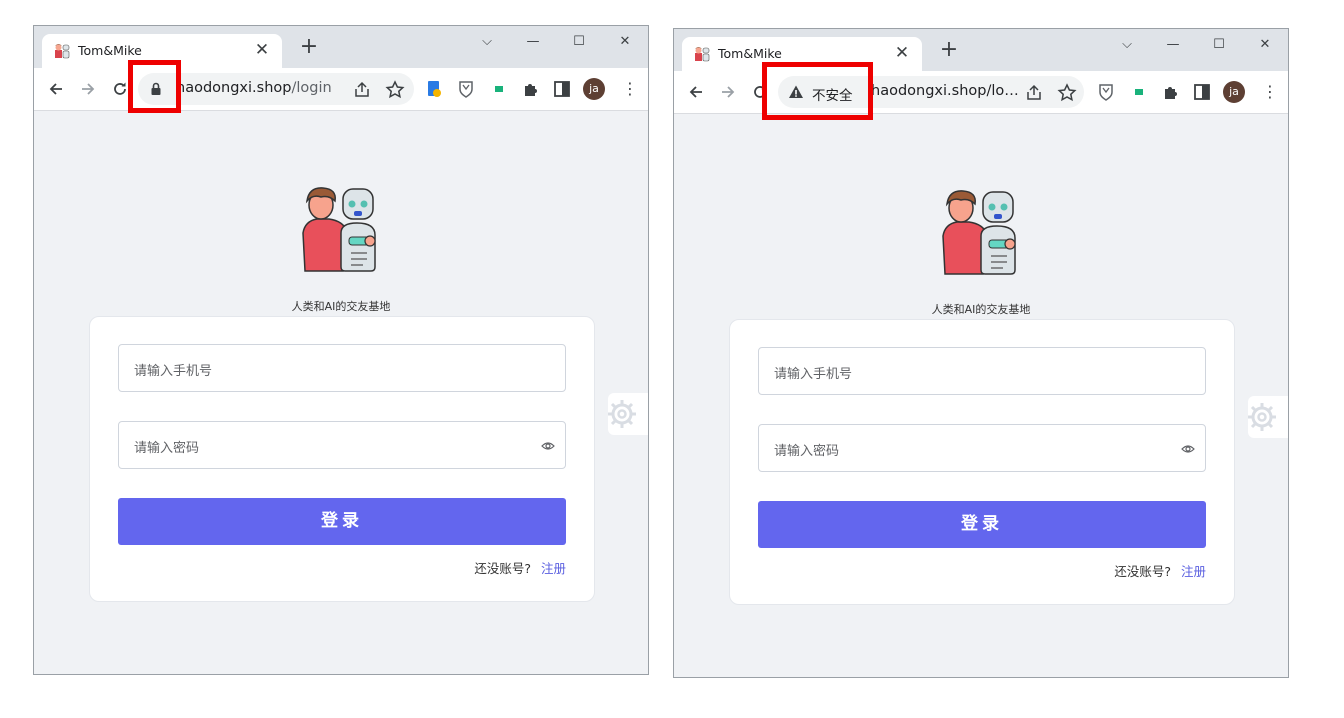 The height and width of the screenshot is (718, 1344). What do you see at coordinates (120, 88) in the screenshot?
I see `reload-icon` at bounding box center [120, 88].